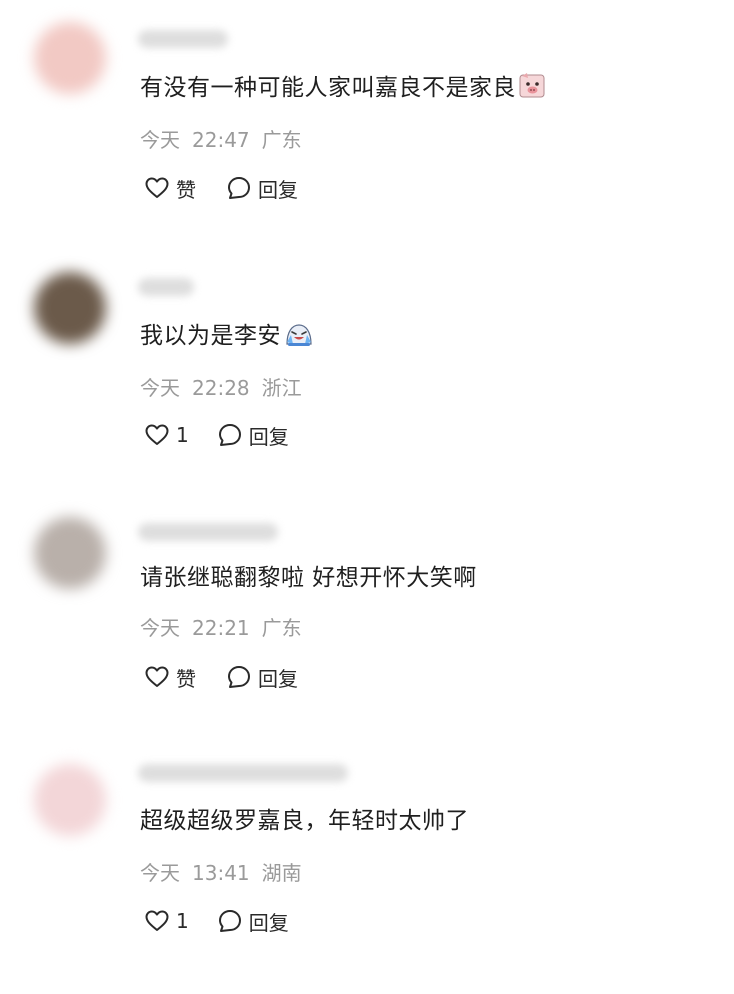  What do you see at coordinates (299, 338) in the screenshot?
I see `laughing-crying-emoji` at bounding box center [299, 338].